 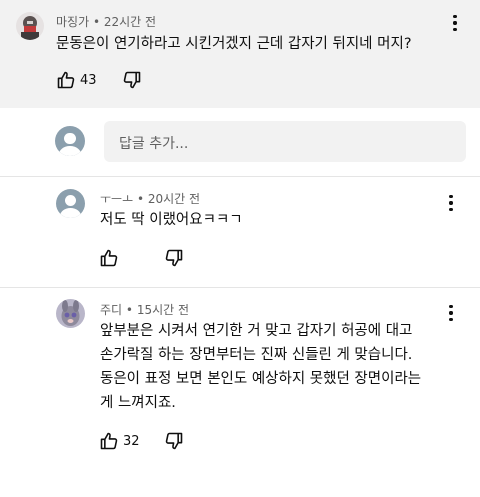 I want to click on reply-text-line: 손가락질 하는 장면부터는 진짜 신들린 게 맞습니다., so click(x=256, y=355).